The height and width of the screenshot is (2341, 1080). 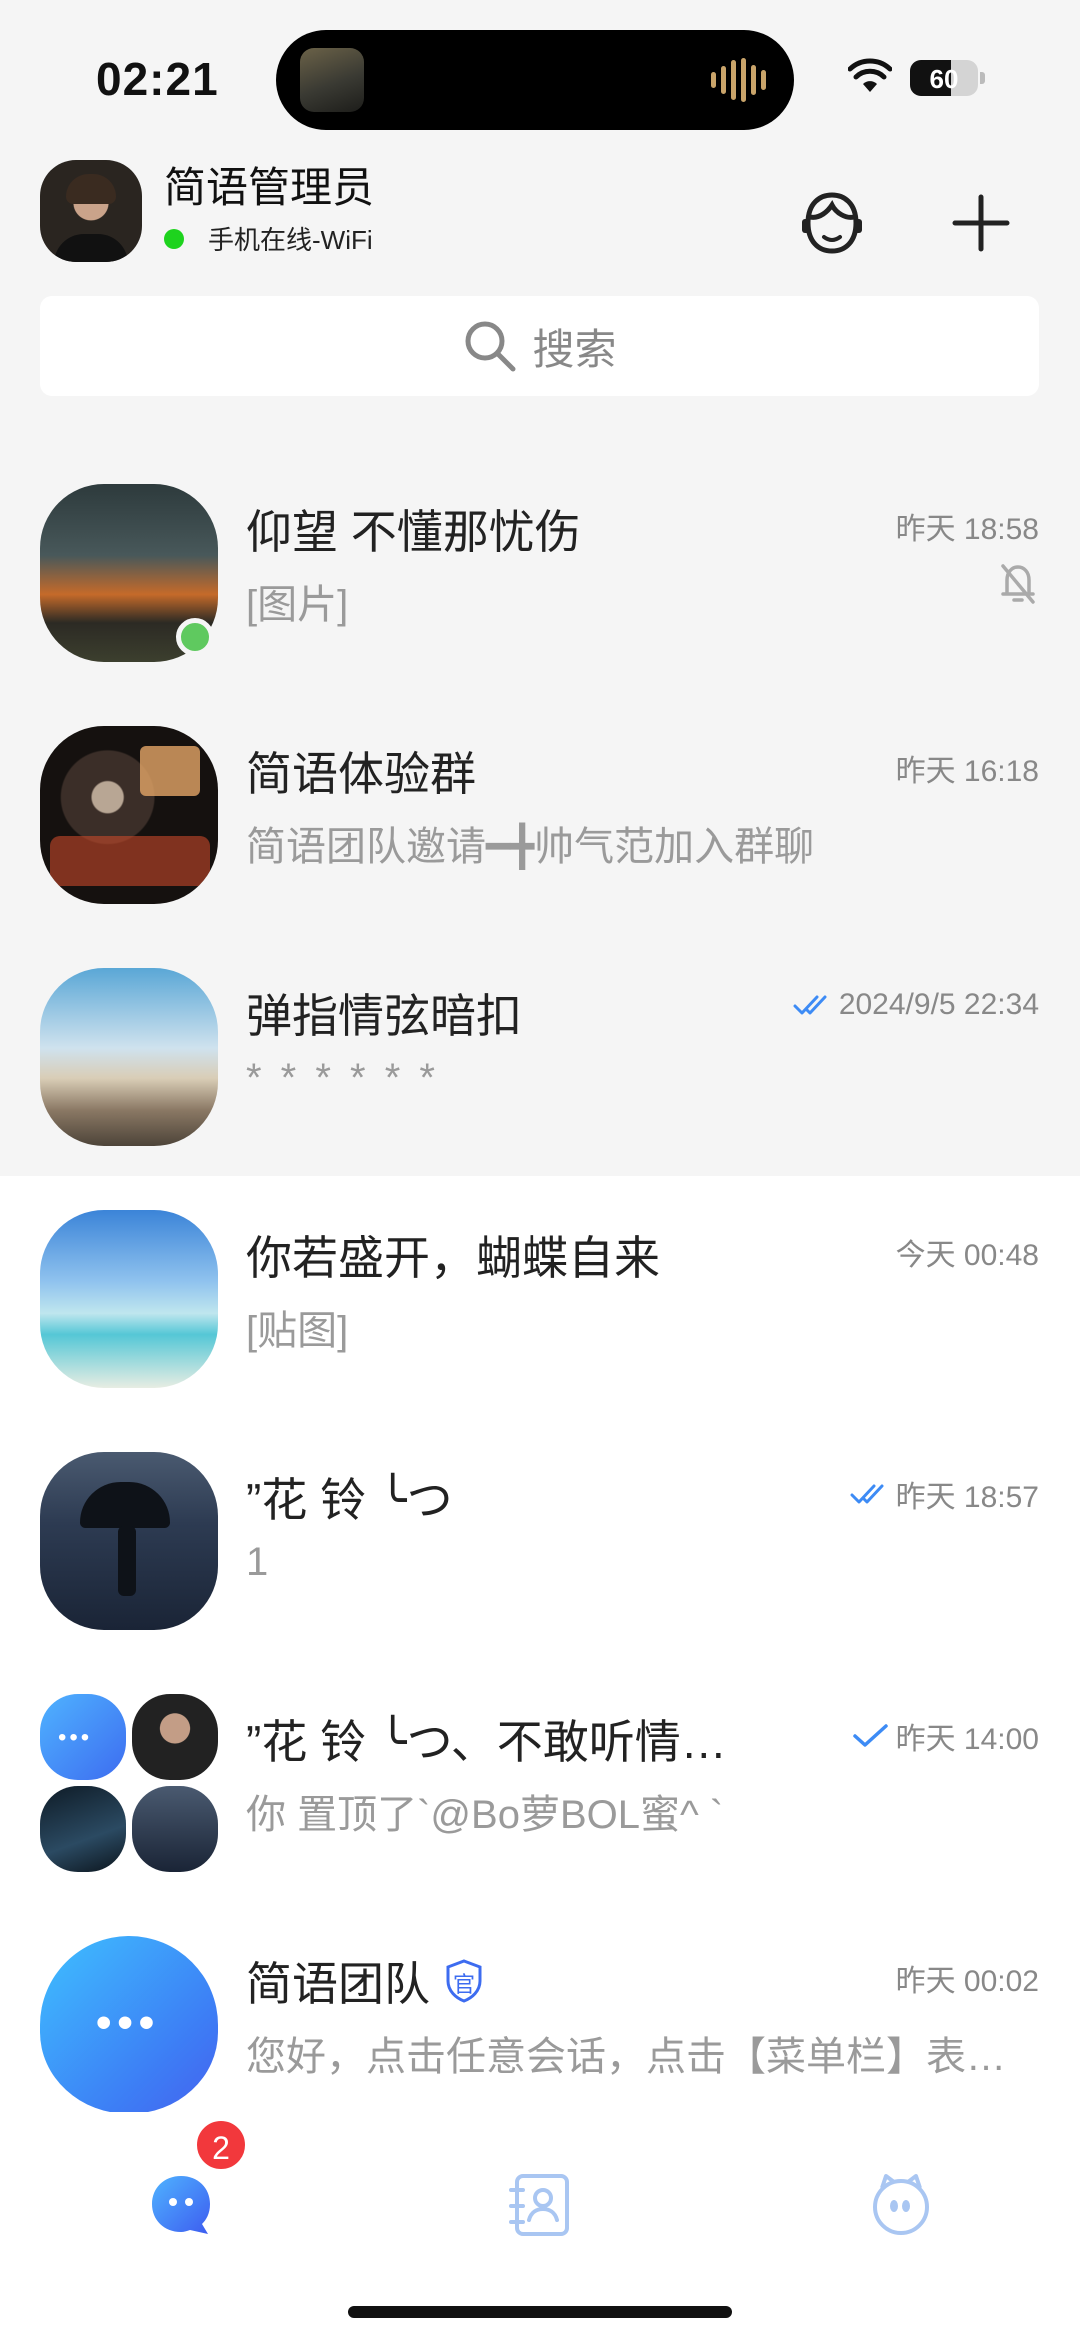 I want to click on online-status-text: 手机在线-WiFi, so click(x=290, y=240).